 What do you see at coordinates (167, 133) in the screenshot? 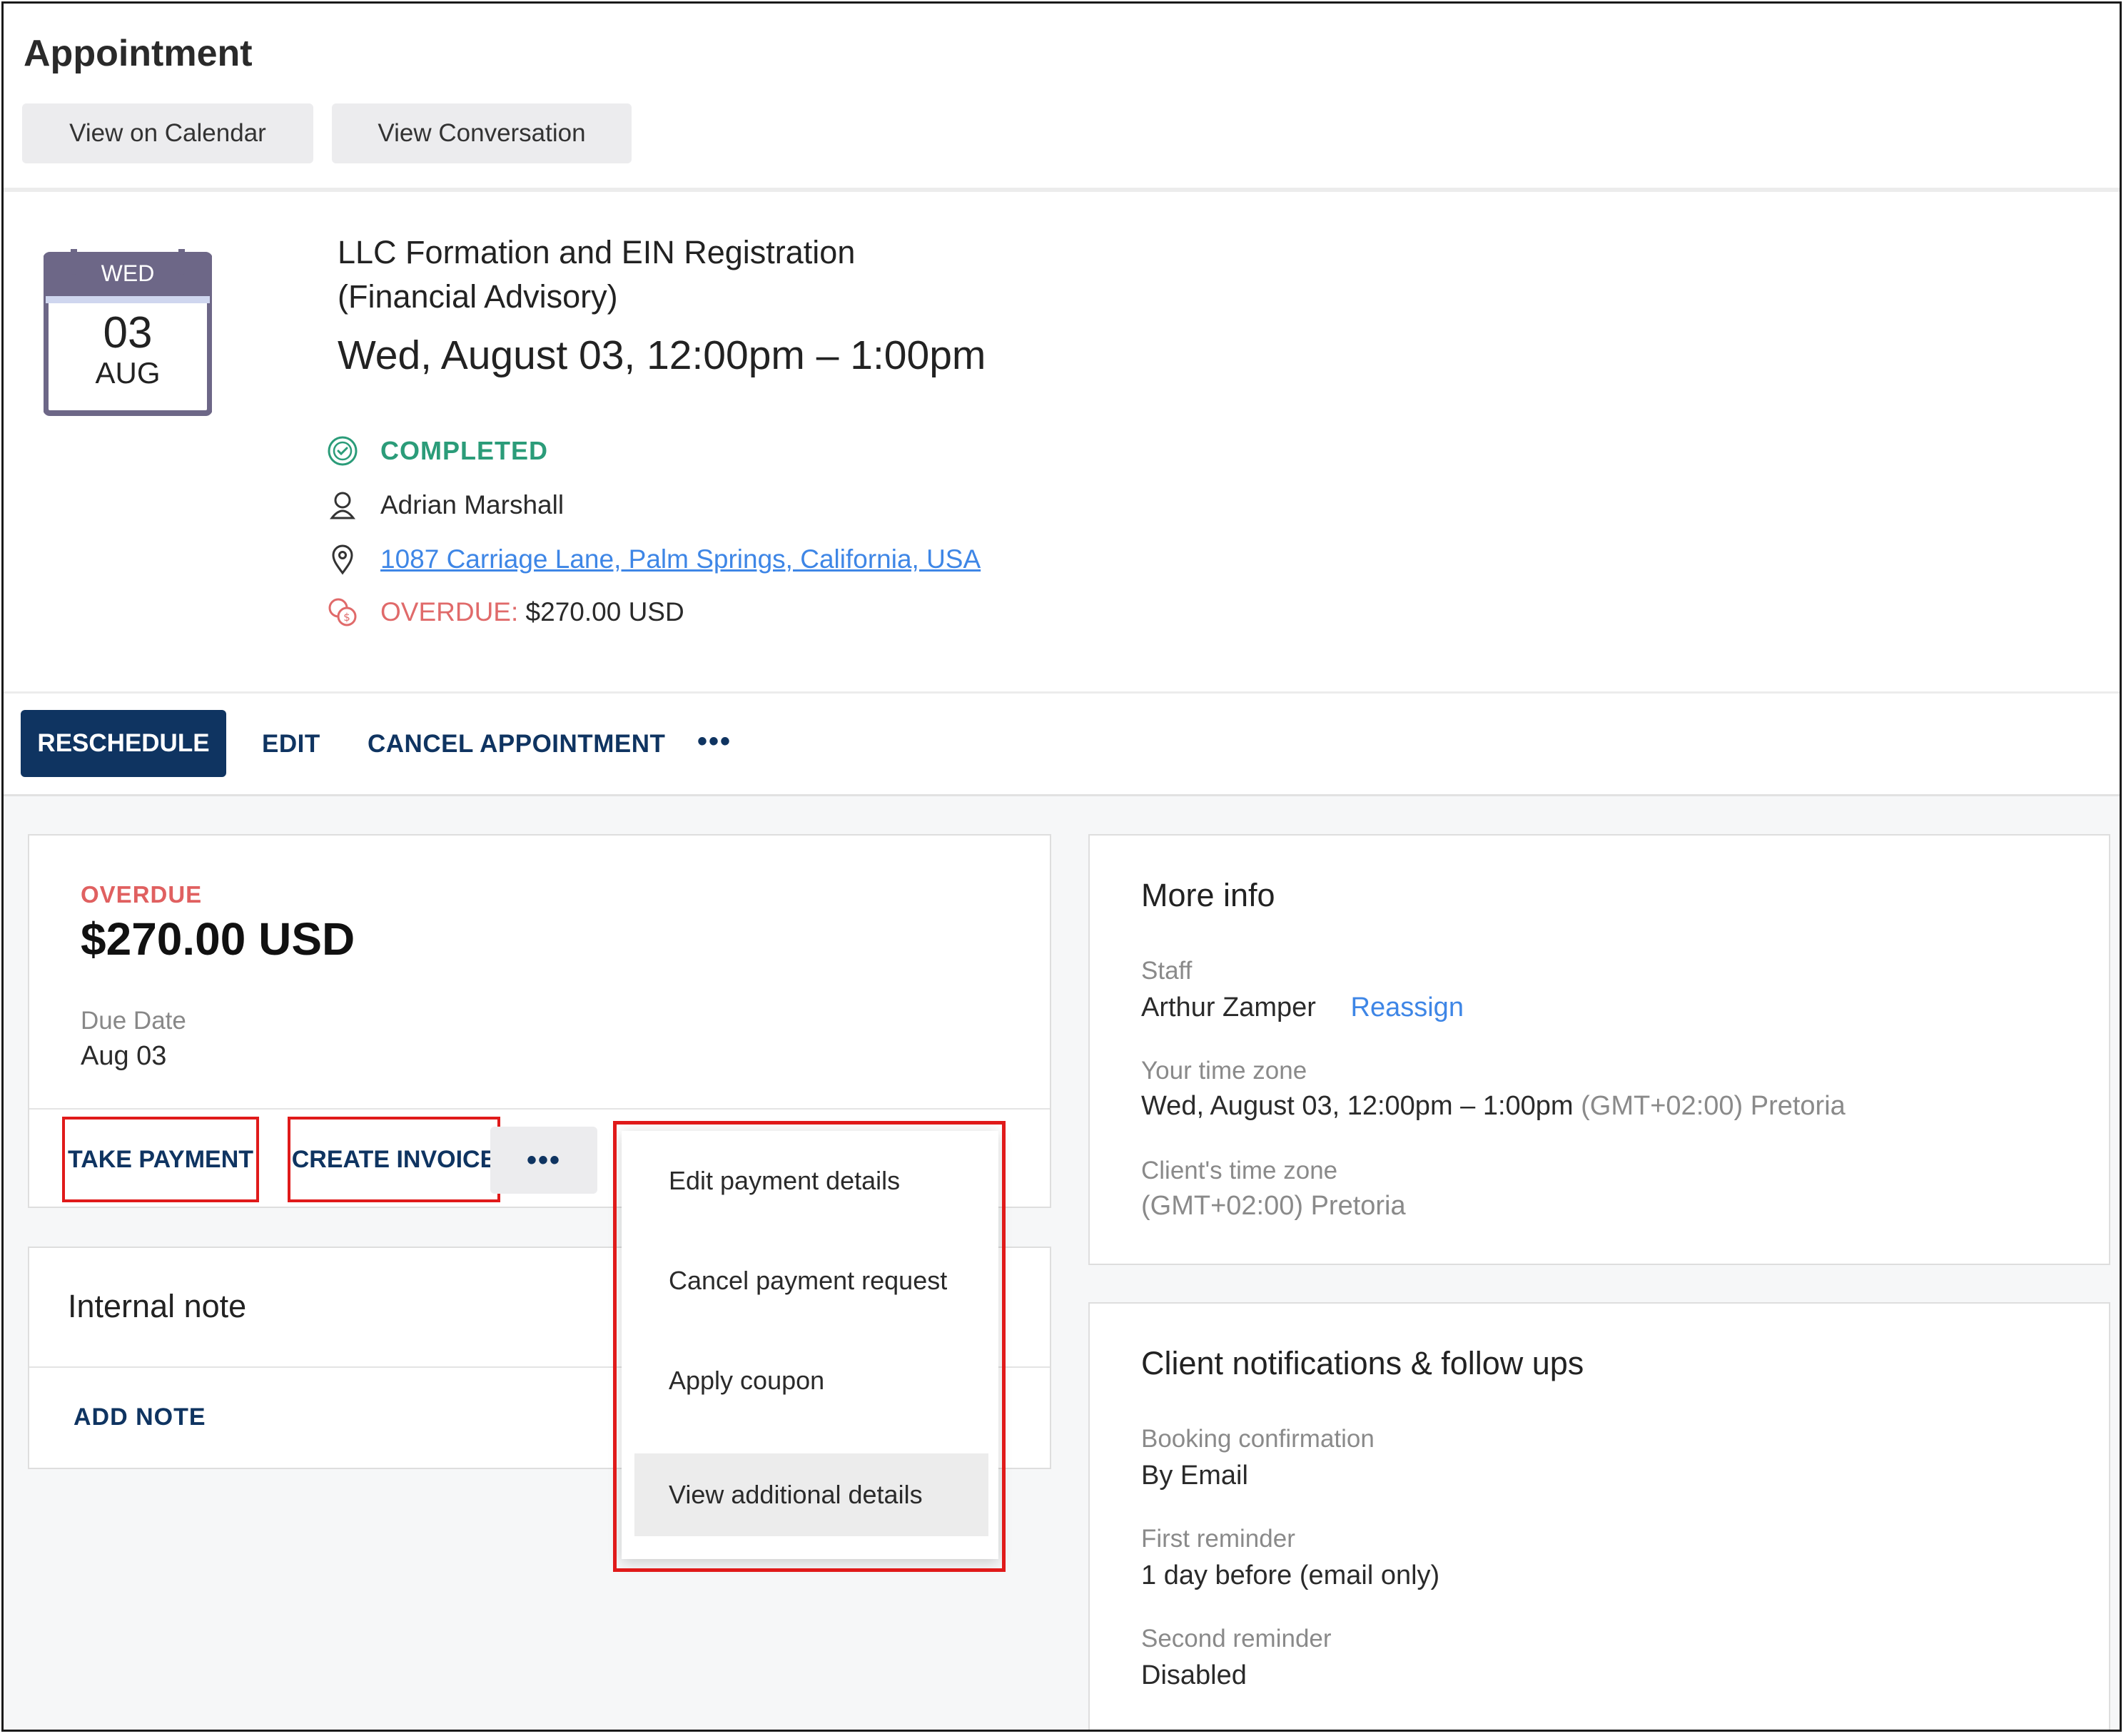
I see `view-on-calendar-button: View on Calendar` at bounding box center [167, 133].